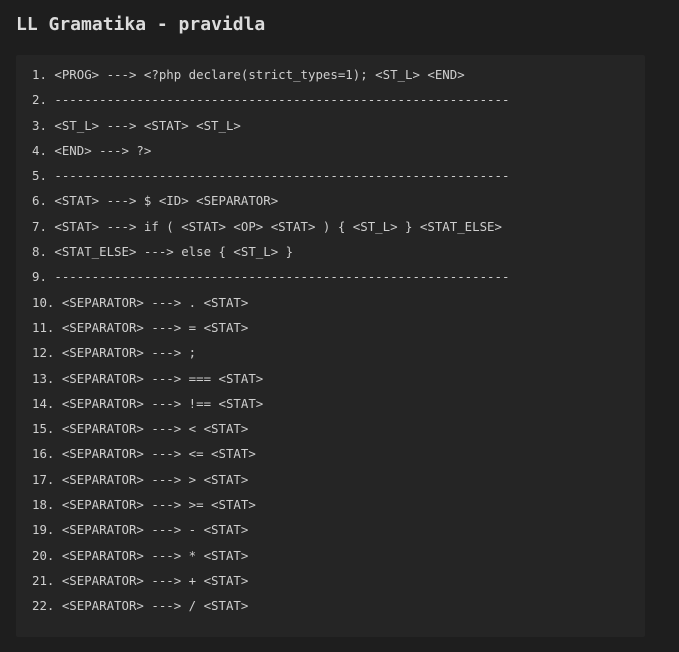 This screenshot has height=652, width=679. Describe the element at coordinates (155, 201) in the screenshot. I see `grammar-rule-line: 6. <STAT> ---> $ <ID> <SEPARATOR>` at that location.